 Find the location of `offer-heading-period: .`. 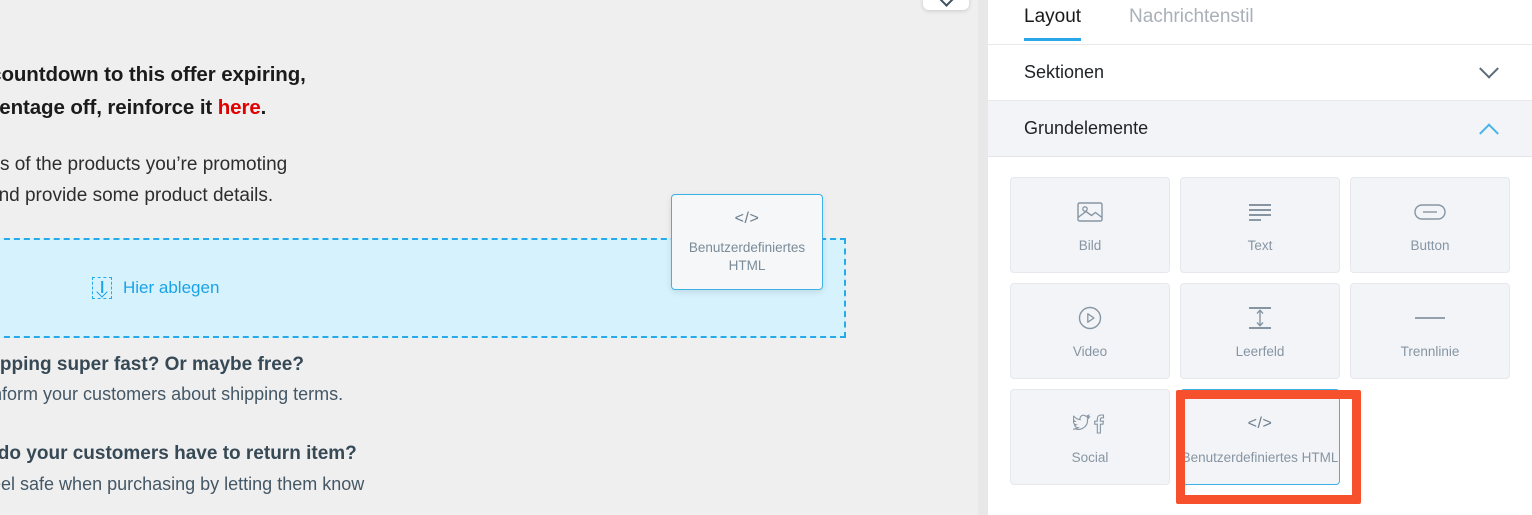

offer-heading-period: . is located at coordinates (263, 108).